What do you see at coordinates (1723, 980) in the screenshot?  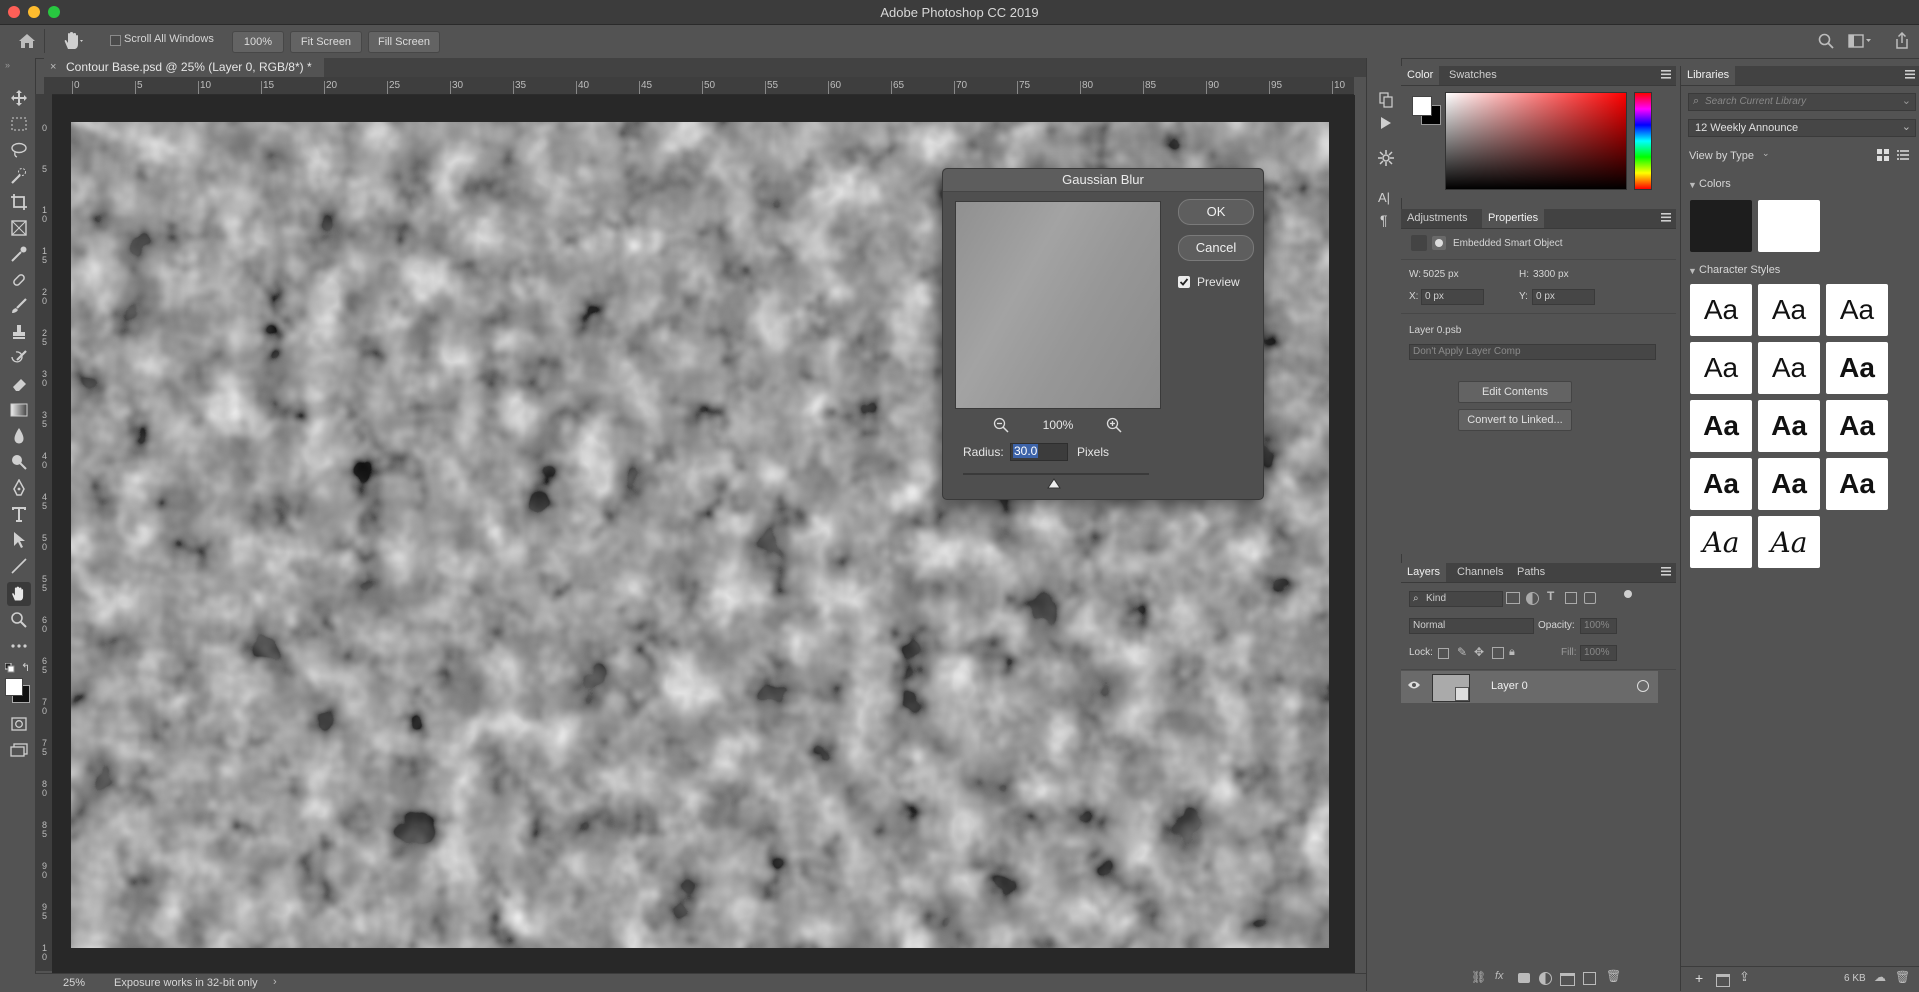 I see `folder-icon` at bounding box center [1723, 980].